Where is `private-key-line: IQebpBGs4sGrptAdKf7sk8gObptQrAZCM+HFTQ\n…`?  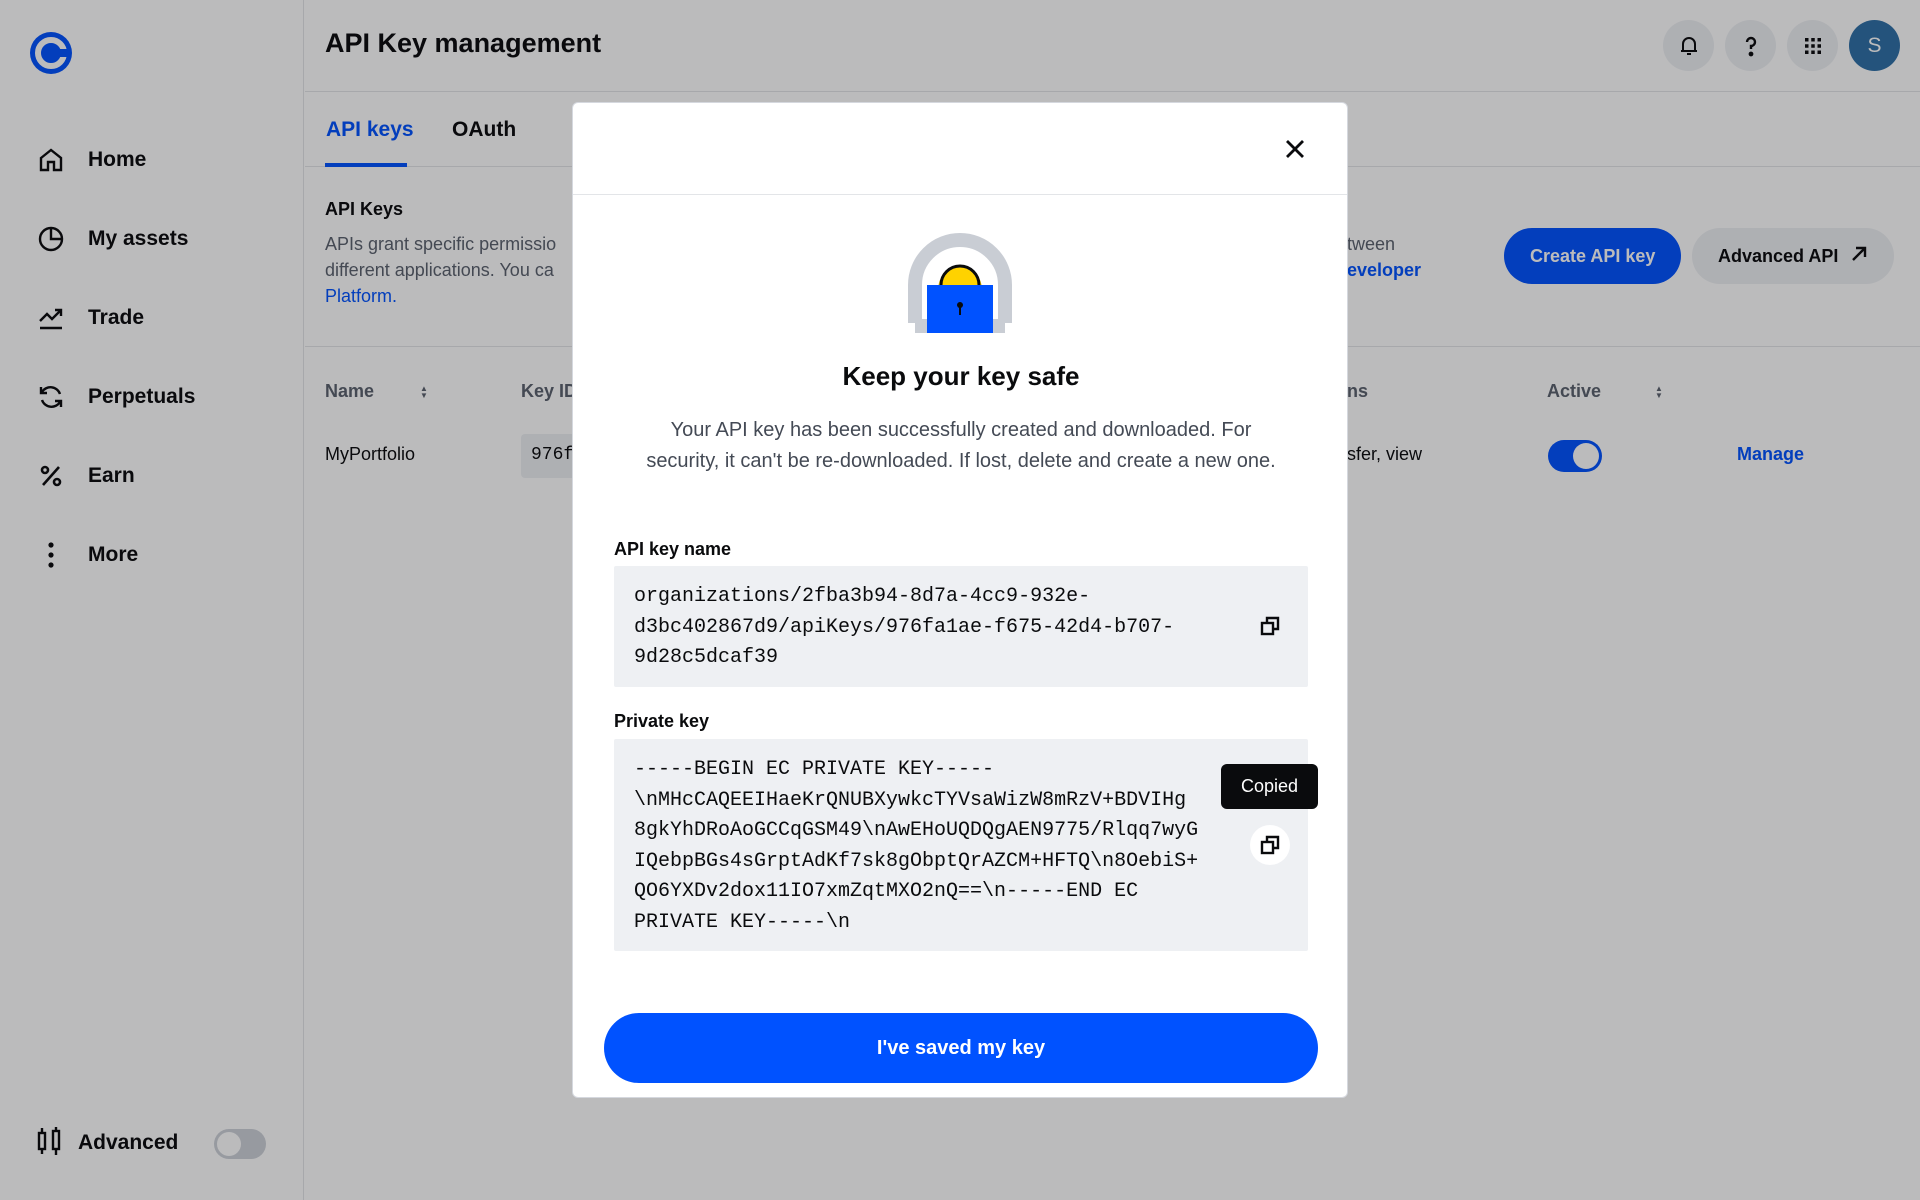
private-key-line: IQebpBGs4sGrptAdKf7sk8gObptQrAZCM+HFTQ\n… is located at coordinates (916, 861).